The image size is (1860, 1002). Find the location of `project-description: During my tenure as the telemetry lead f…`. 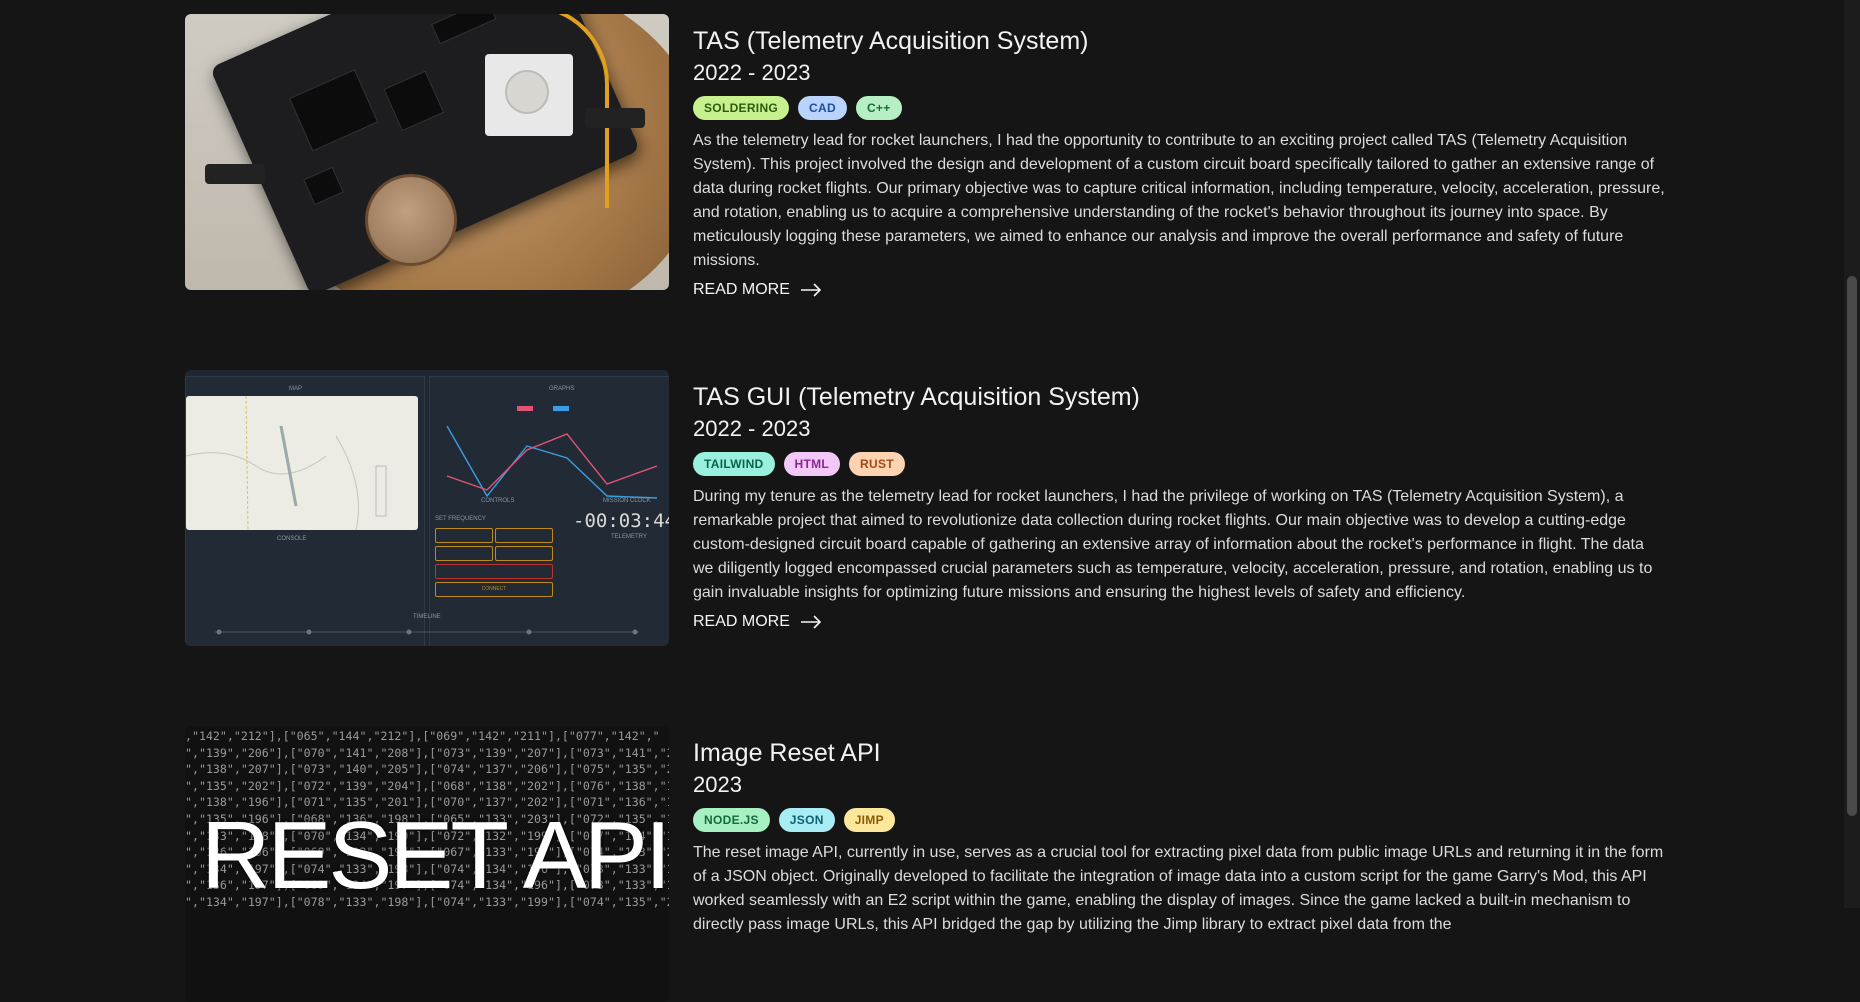

project-description: During my tenure as the telemetry lead f… is located at coordinates (1173, 544).